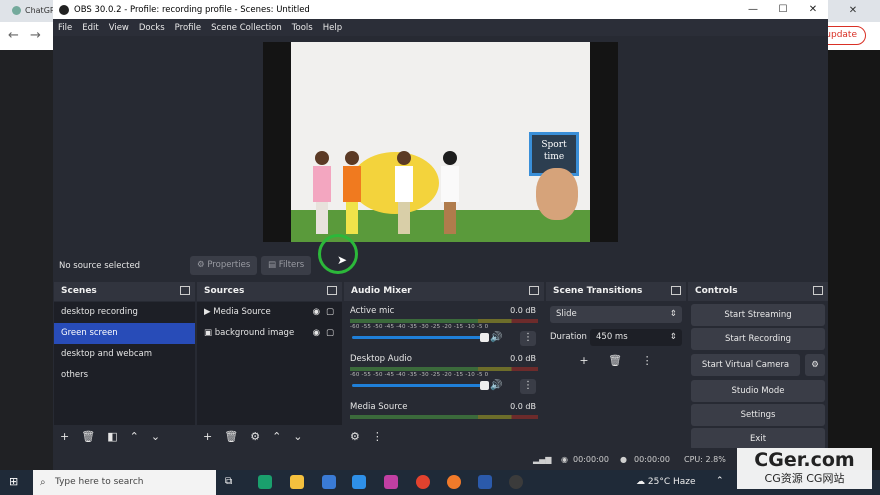  What do you see at coordinates (815, 365) in the screenshot?
I see `virtual-camera-gear-icon: ⚙` at bounding box center [815, 365].